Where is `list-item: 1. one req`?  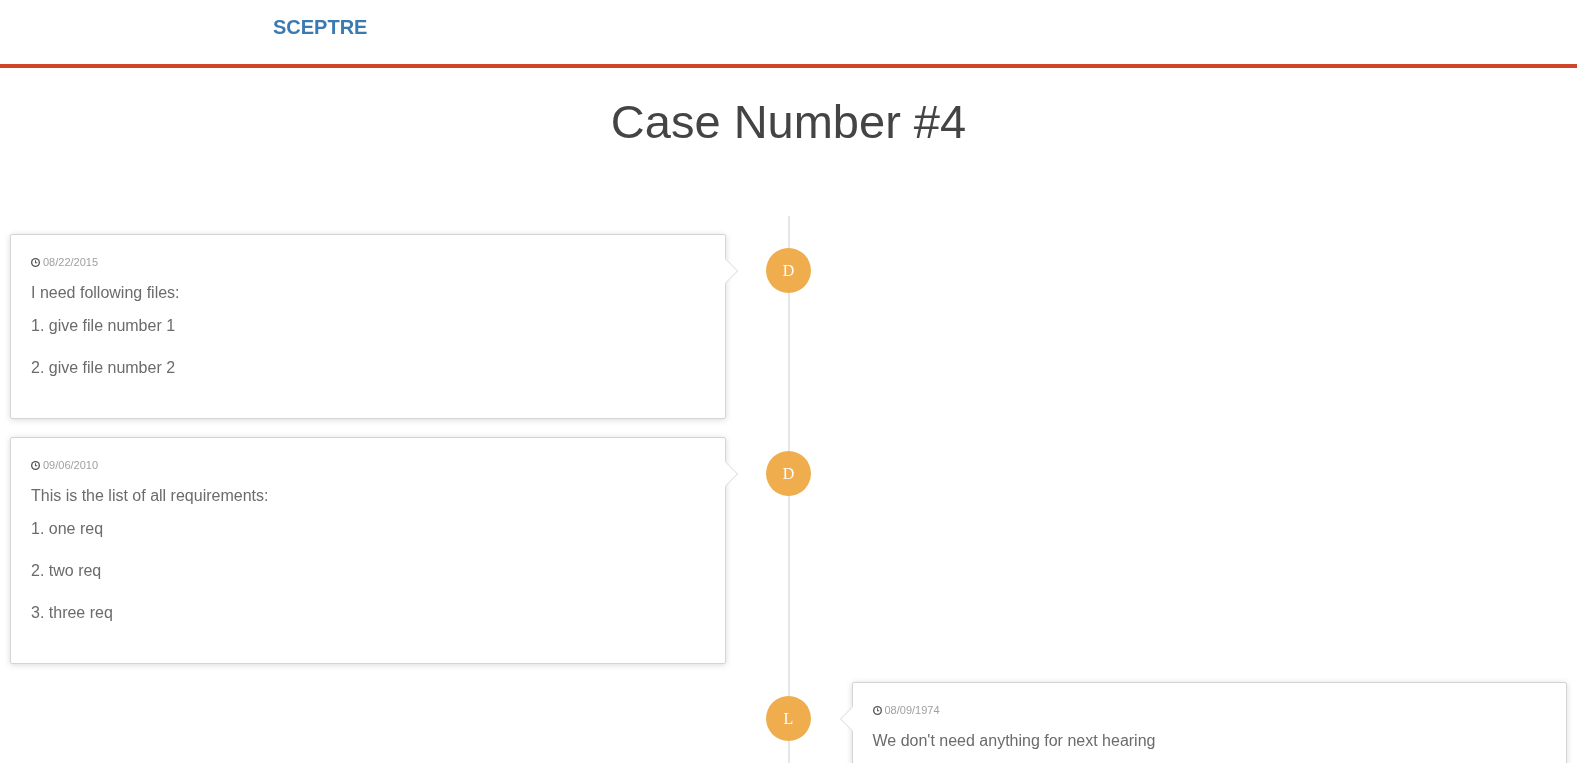 list-item: 1. one req is located at coordinates (68, 529).